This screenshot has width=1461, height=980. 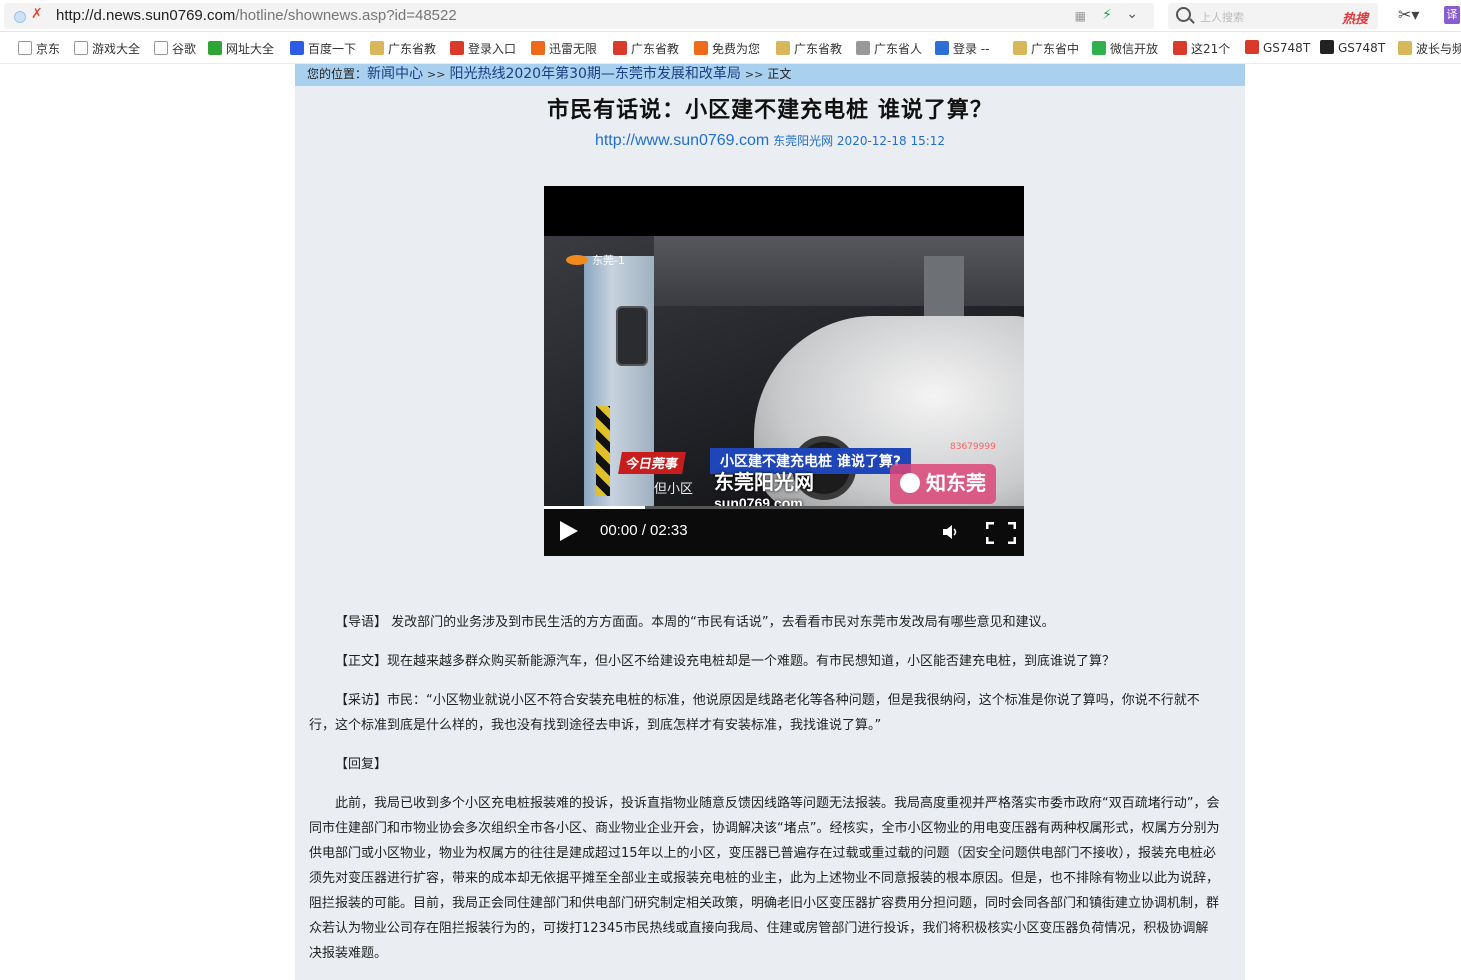 What do you see at coordinates (48, 49) in the screenshot?
I see `bookmark-label: 京东` at bounding box center [48, 49].